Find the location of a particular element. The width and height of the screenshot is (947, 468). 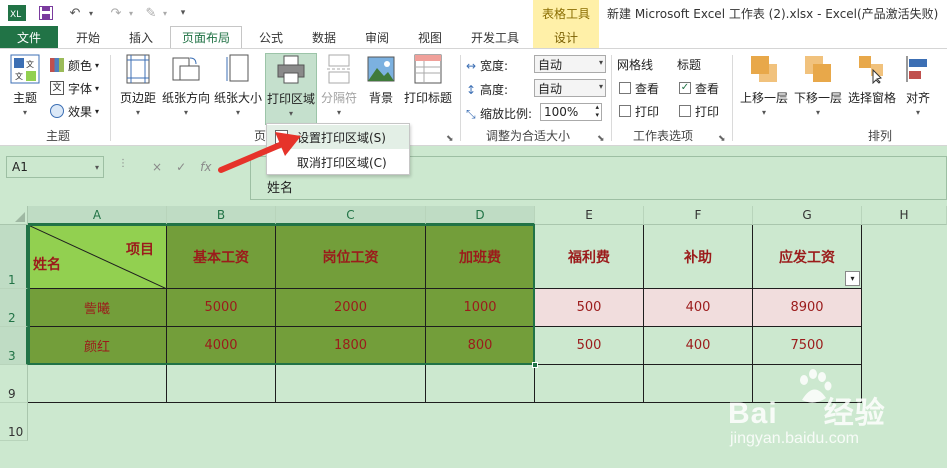

cell-e9 is located at coordinates (589, 384).